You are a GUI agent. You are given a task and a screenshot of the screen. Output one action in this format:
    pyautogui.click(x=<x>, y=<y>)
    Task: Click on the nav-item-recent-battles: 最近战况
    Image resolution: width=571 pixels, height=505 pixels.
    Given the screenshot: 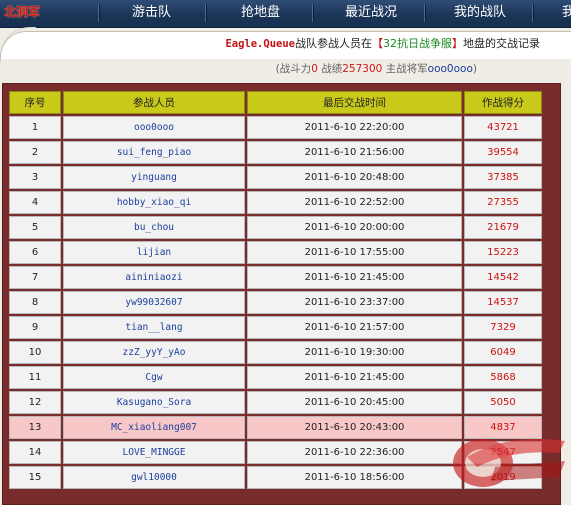 What is the action you would take?
    pyautogui.click(x=371, y=13)
    